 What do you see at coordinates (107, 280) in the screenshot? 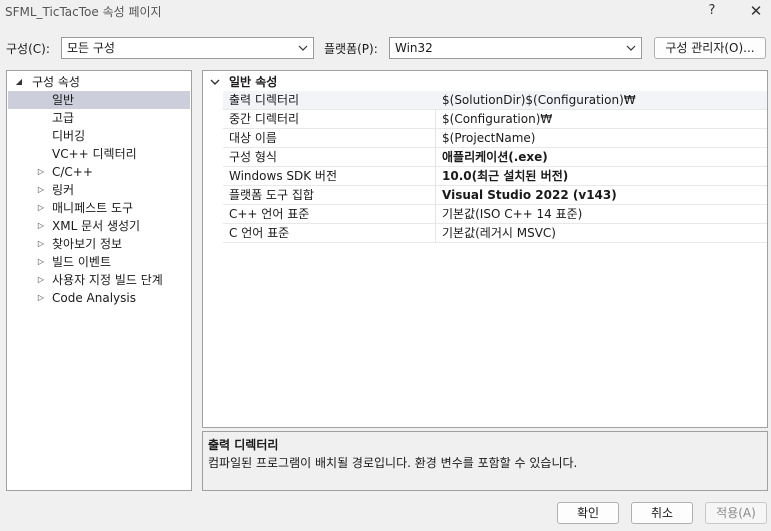
I see `tree-item-label: 사용자 지정 빌드 단계` at bounding box center [107, 280].